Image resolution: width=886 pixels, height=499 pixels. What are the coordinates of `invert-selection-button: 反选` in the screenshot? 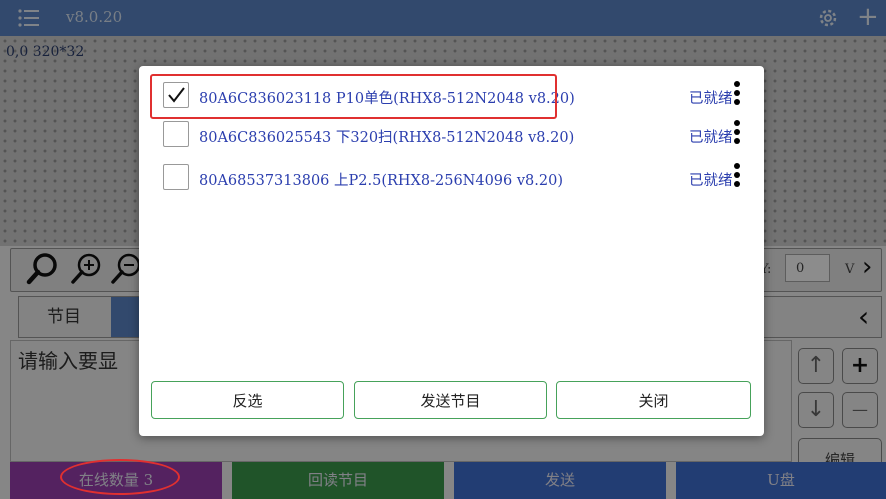 It's located at (247, 400).